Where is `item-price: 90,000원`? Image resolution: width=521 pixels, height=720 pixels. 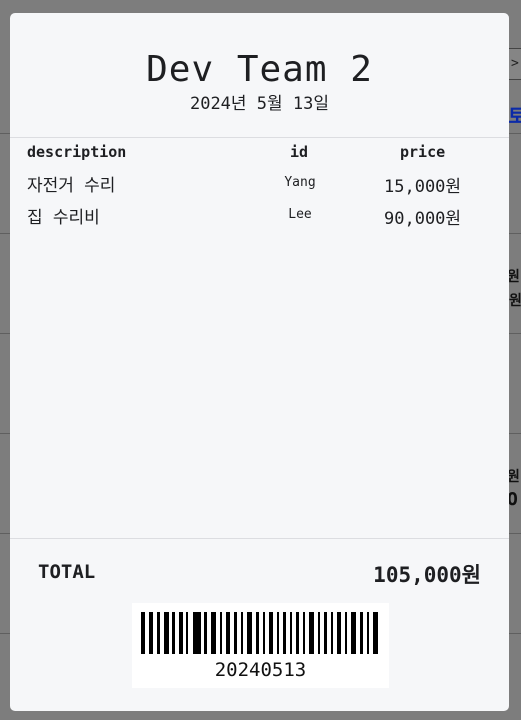
item-price: 90,000원 is located at coordinates (423, 219).